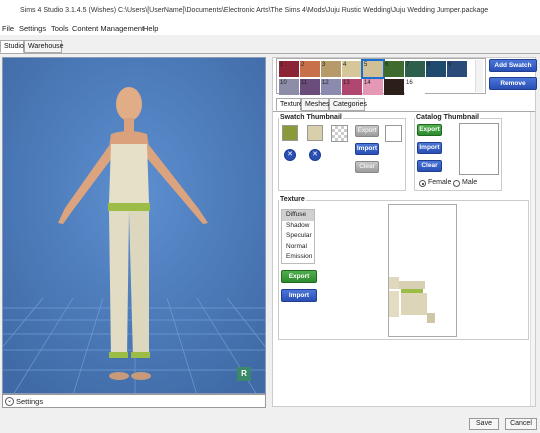  Describe the element at coordinates (436, 69) in the screenshot. I see `swatch-8: 8` at that location.